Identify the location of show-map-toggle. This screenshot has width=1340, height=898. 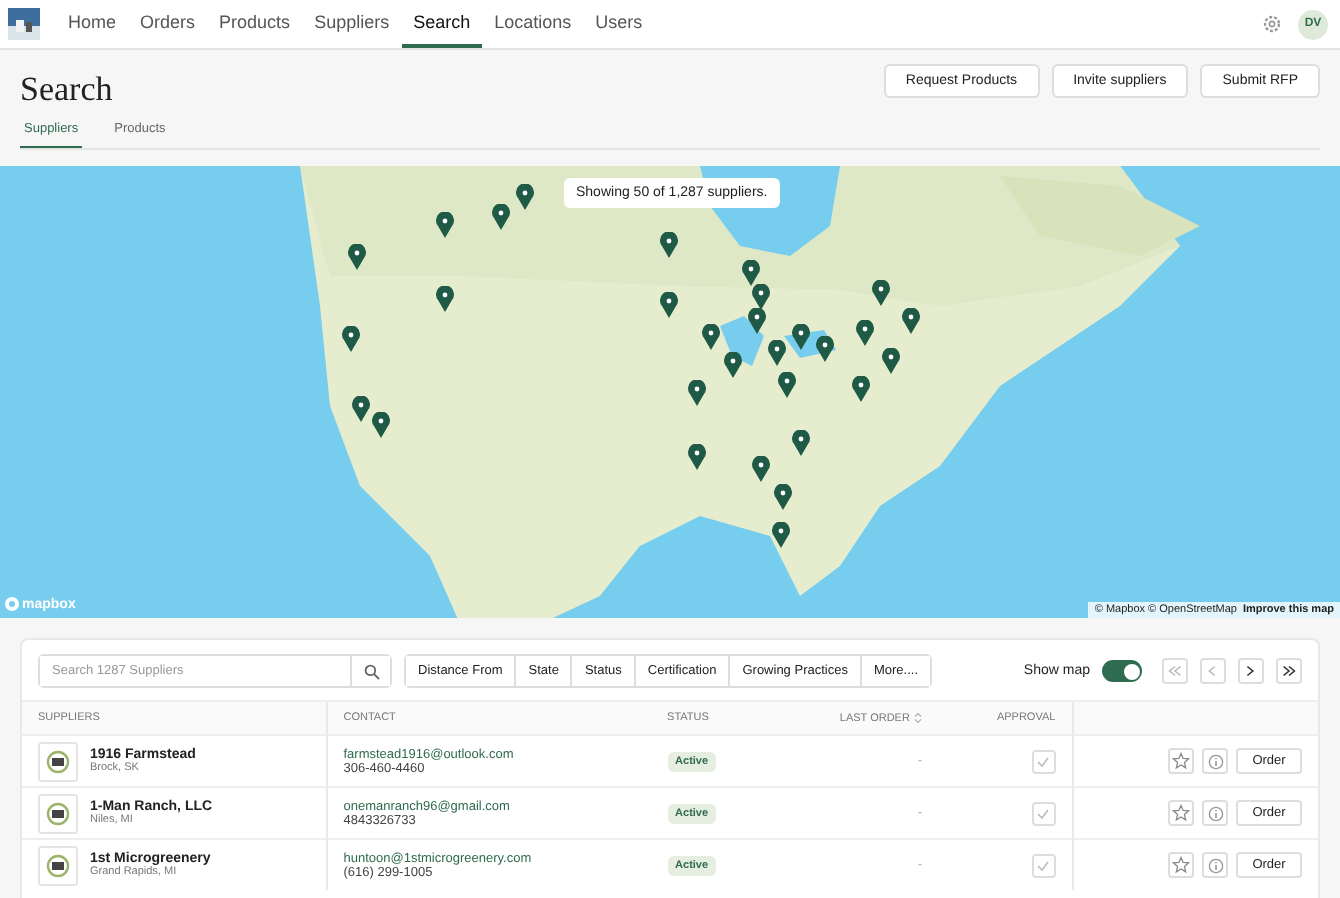
(1122, 671).